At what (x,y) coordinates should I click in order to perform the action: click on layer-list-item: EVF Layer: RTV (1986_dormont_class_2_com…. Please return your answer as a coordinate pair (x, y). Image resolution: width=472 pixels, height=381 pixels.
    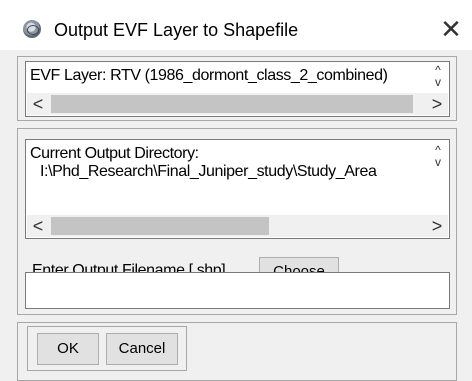
    Looking at the image, I should click on (227, 76).